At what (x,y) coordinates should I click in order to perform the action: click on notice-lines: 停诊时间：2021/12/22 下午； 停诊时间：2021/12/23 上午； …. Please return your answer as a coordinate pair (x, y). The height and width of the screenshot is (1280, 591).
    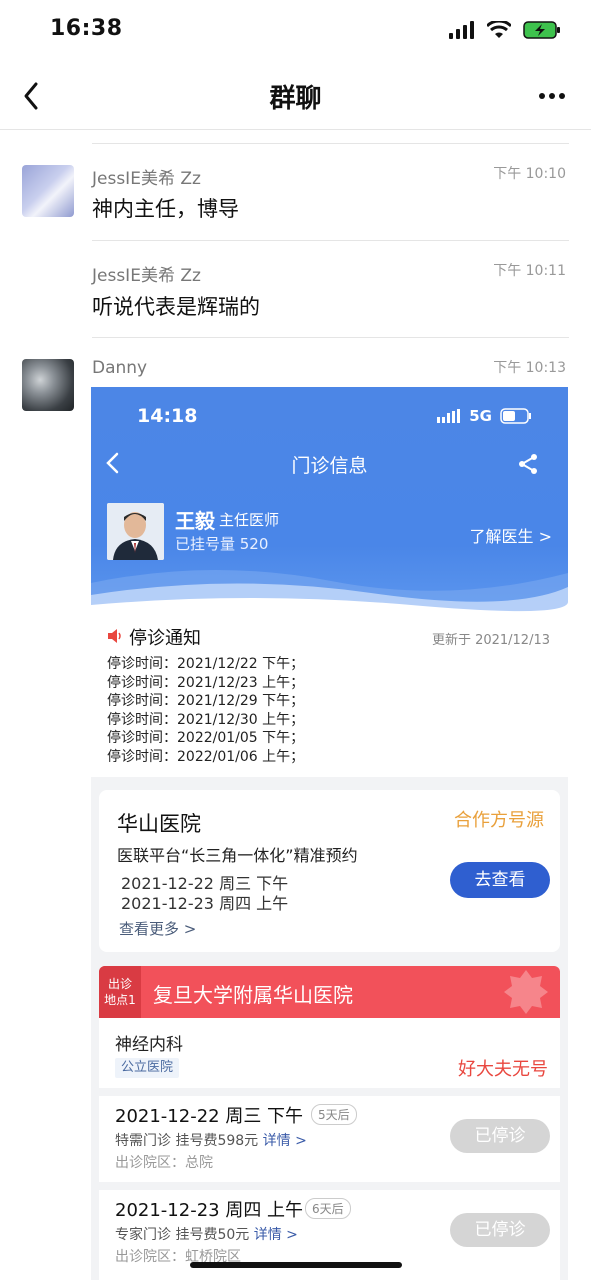
    Looking at the image, I should click on (205, 711).